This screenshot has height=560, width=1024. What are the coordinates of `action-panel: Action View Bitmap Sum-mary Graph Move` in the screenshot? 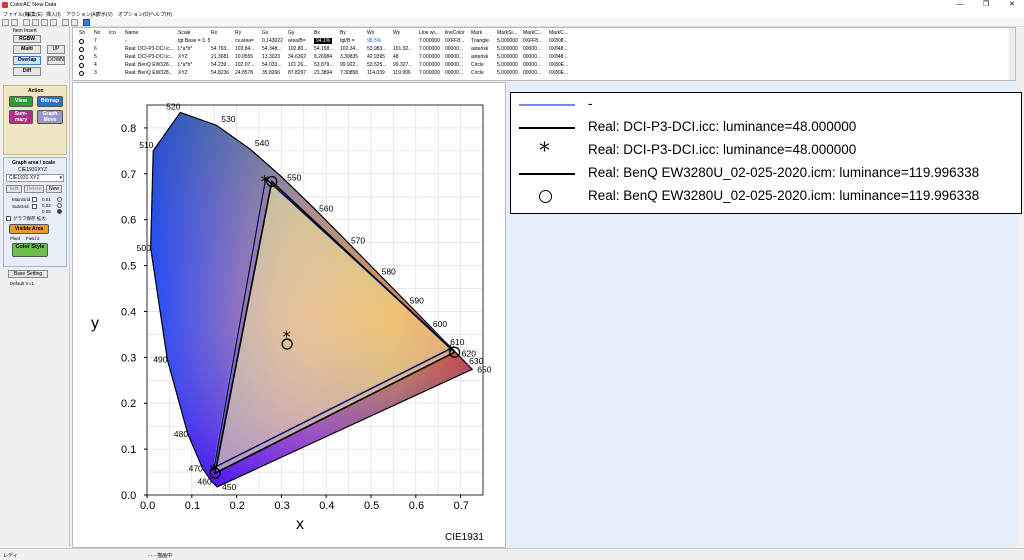 It's located at (35, 120).